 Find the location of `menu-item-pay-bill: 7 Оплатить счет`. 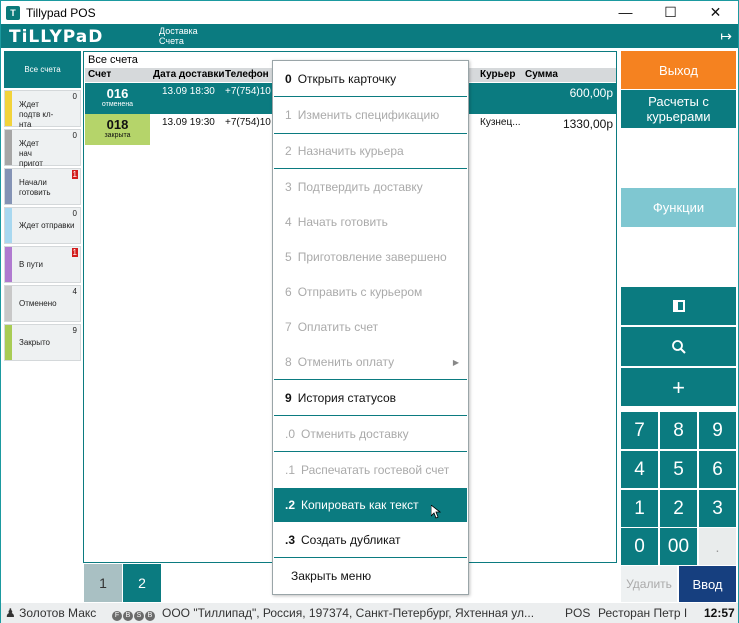

menu-item-pay-bill: 7 Оплатить счет is located at coordinates (370, 327).